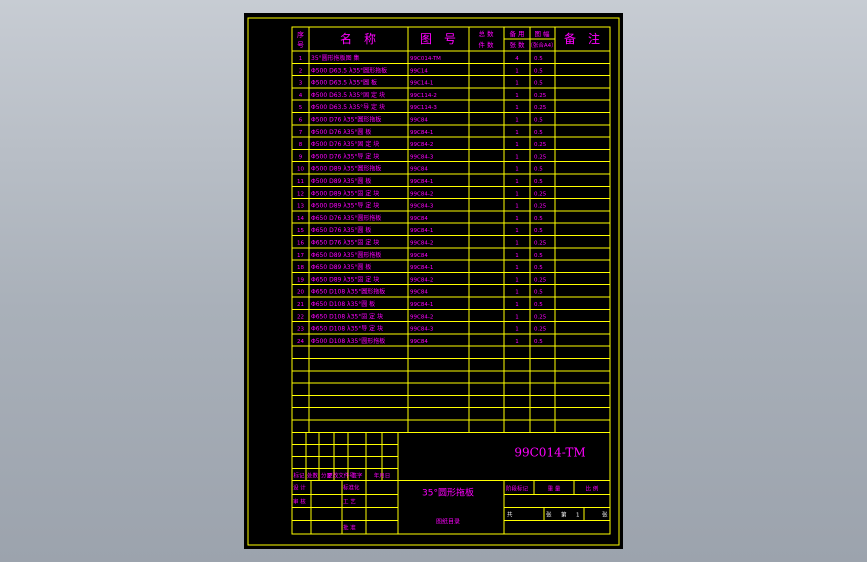 This screenshot has height=562, width=867. I want to click on row-no: 22, so click(300, 317).